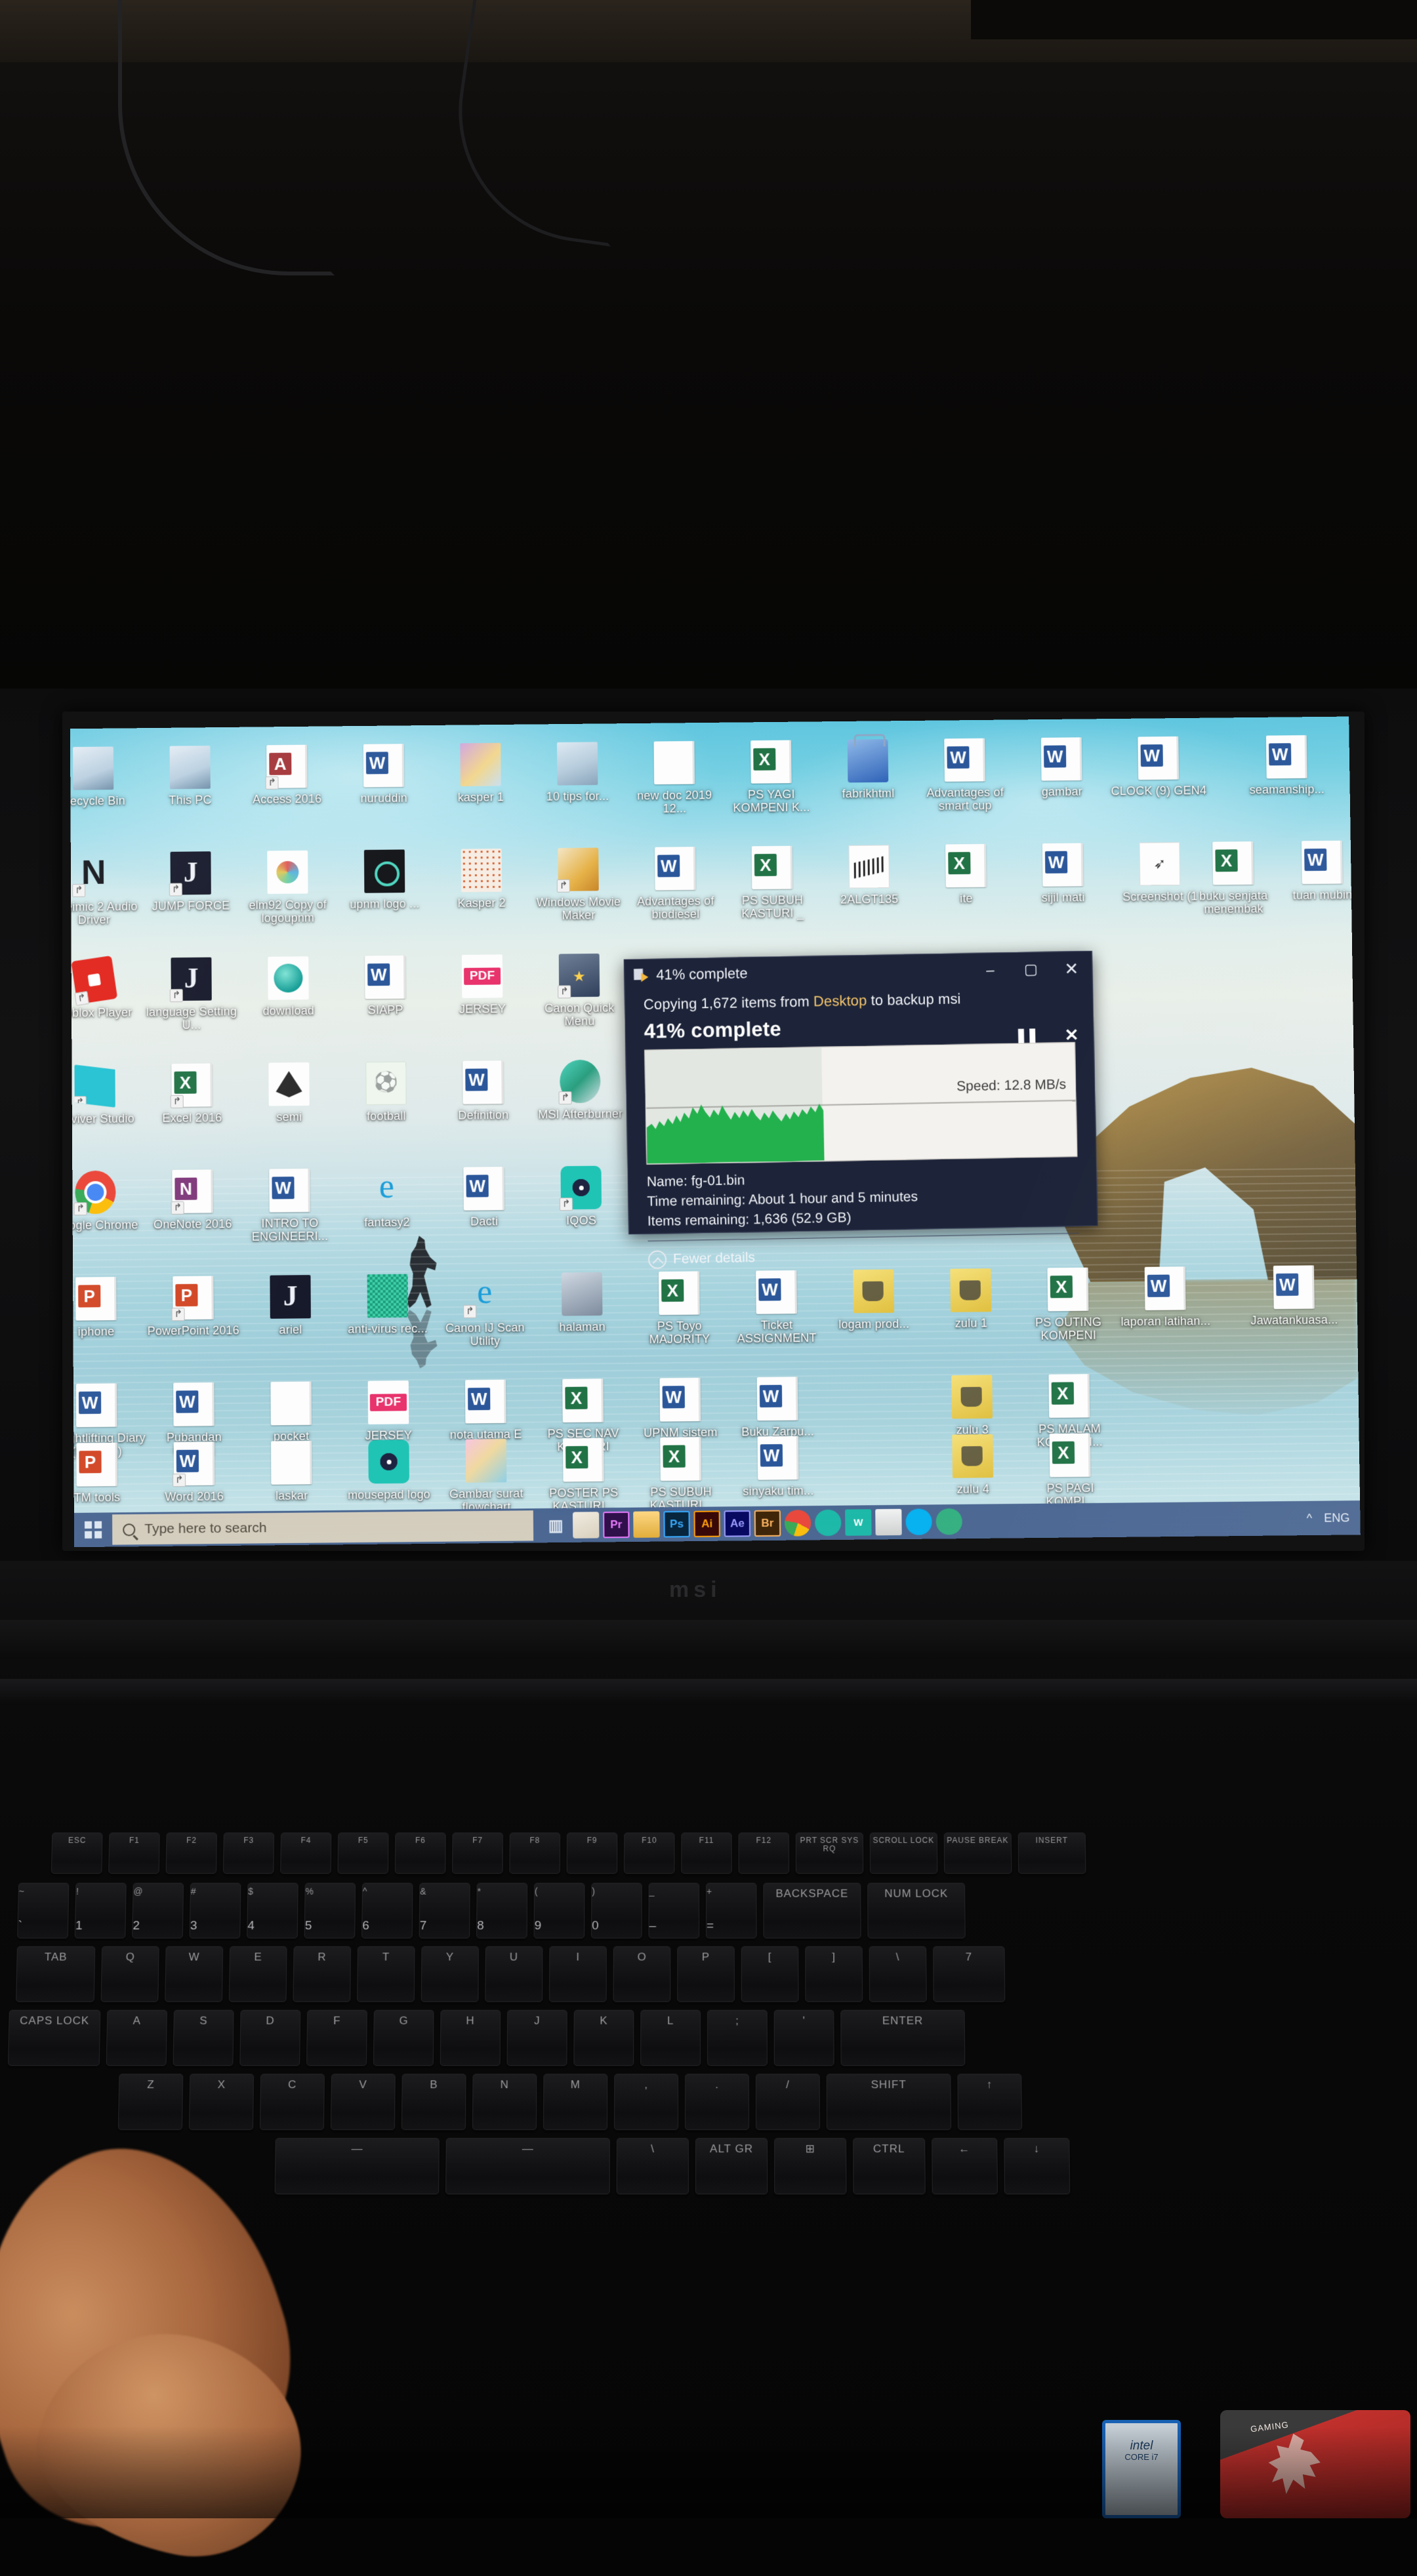  What do you see at coordinates (134, 1853) in the screenshot?
I see `keyboard-key: F1` at bounding box center [134, 1853].